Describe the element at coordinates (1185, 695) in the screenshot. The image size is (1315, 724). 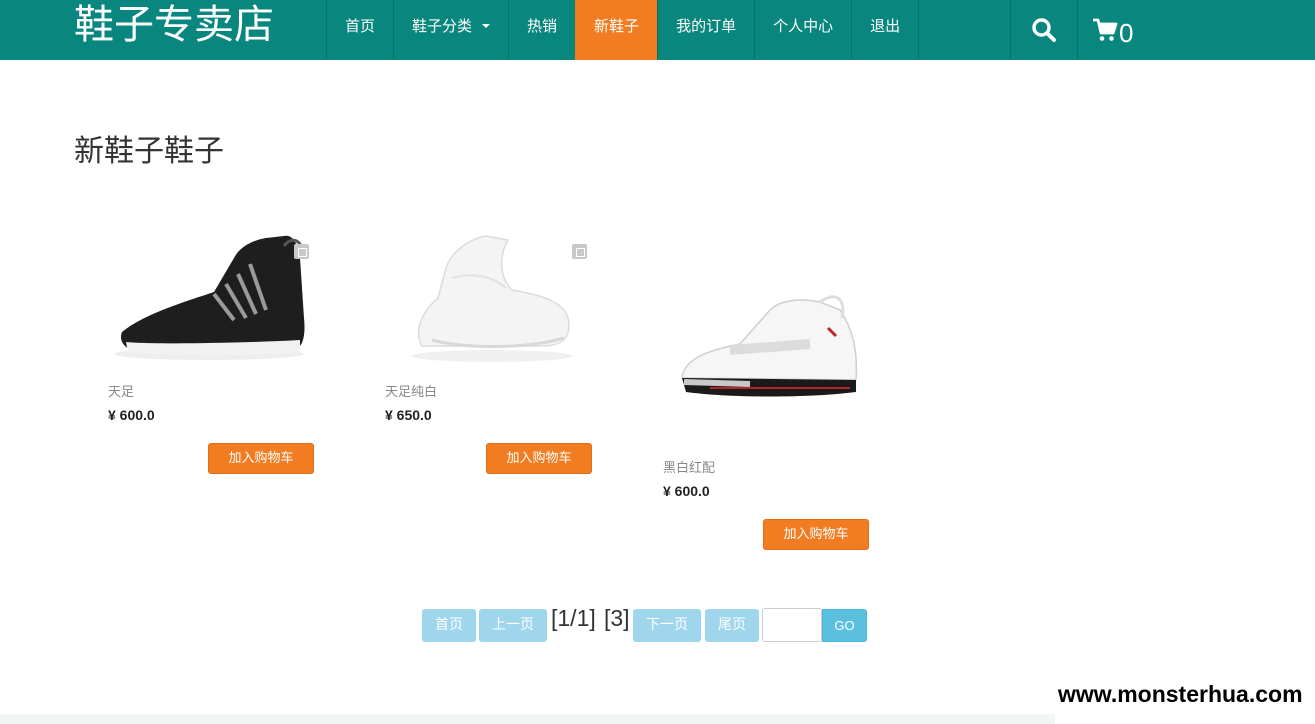
I see `watermark-text: www.monsterhua.com` at that location.